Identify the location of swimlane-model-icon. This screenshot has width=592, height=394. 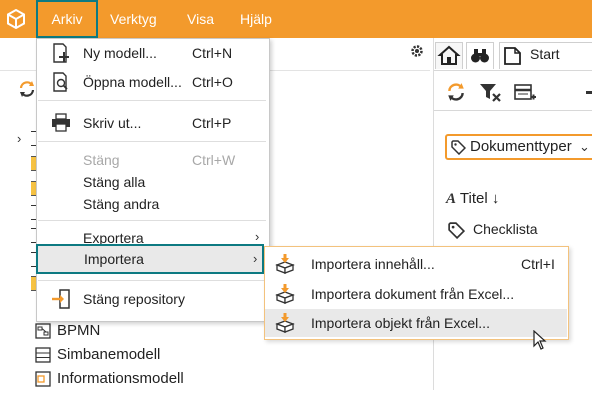
(43, 355).